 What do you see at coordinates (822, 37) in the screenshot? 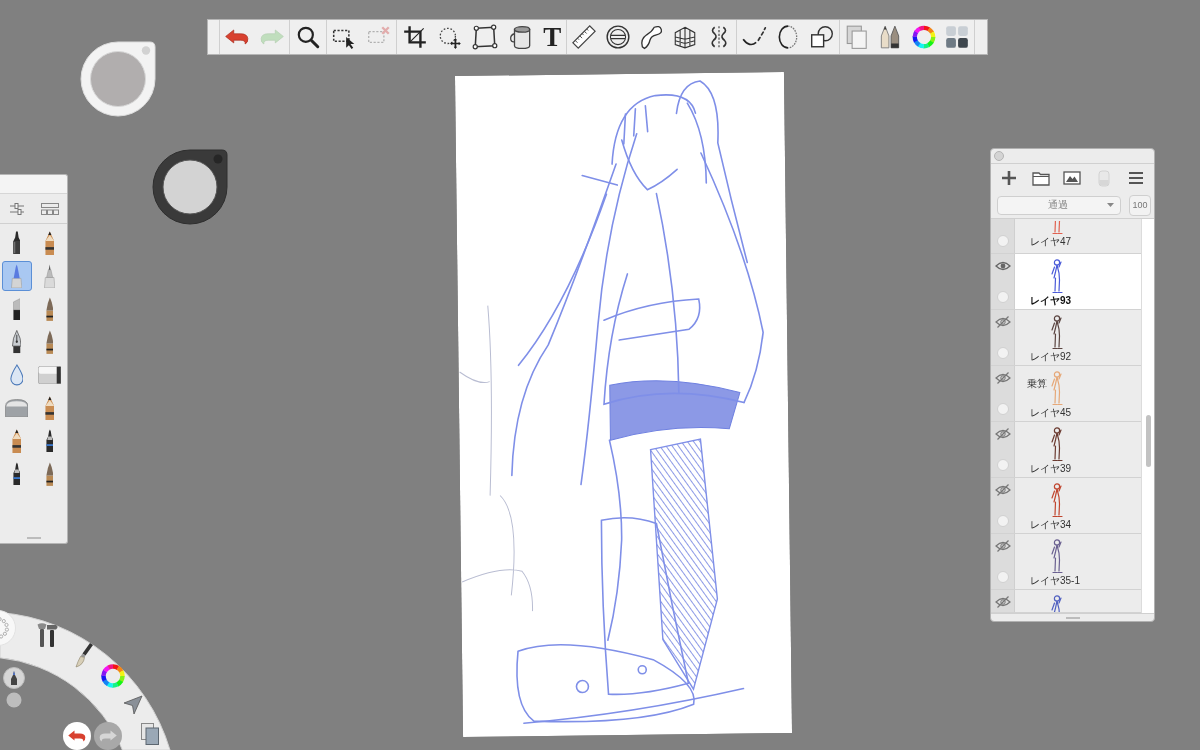
I see `square-circle-icon` at bounding box center [822, 37].